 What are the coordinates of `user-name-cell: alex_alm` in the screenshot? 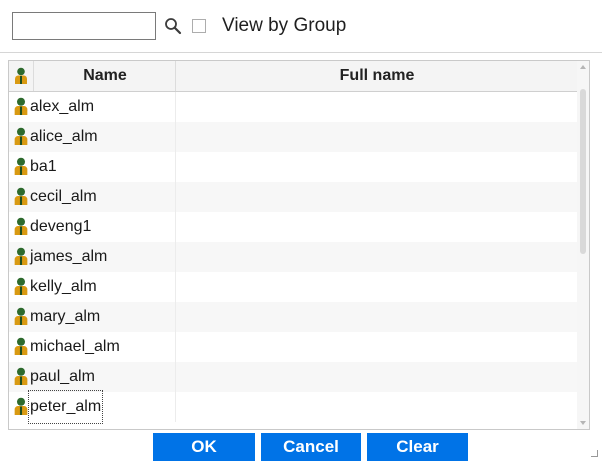 It's located at (62, 106).